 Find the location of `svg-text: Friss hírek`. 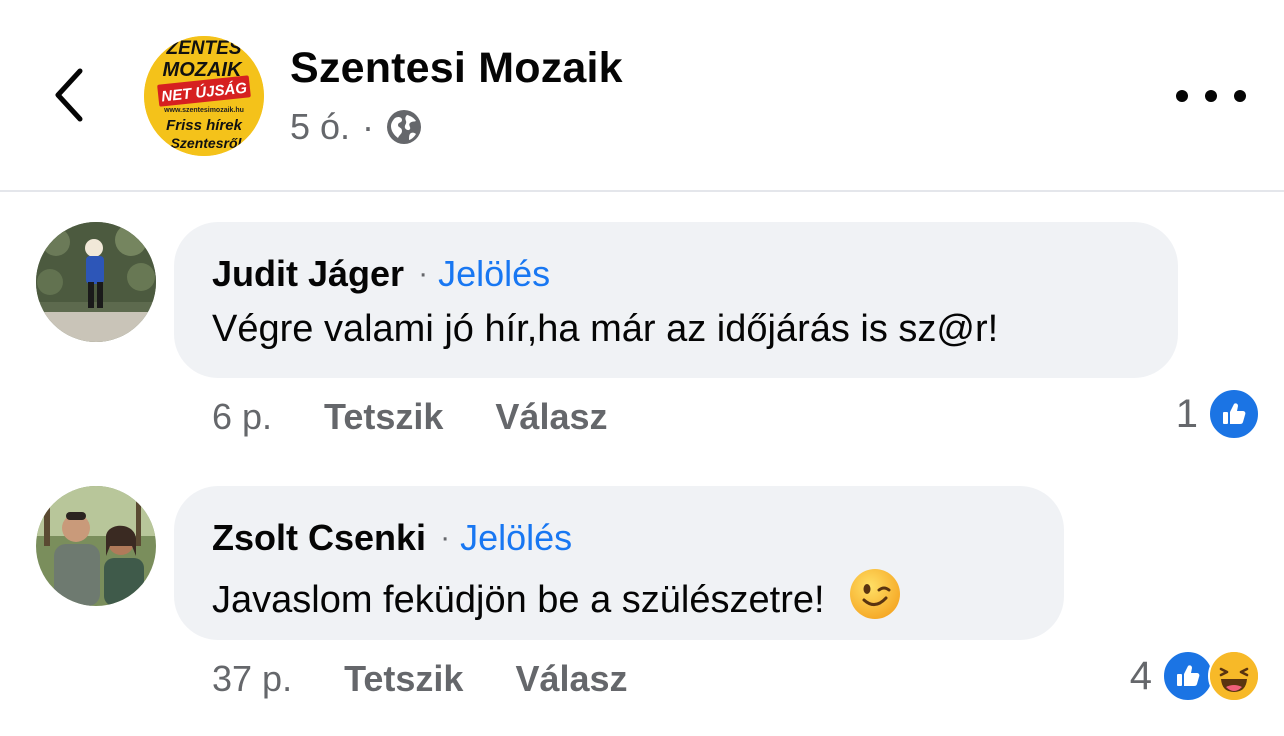

svg-text: Friss hírek is located at coordinates (204, 125).